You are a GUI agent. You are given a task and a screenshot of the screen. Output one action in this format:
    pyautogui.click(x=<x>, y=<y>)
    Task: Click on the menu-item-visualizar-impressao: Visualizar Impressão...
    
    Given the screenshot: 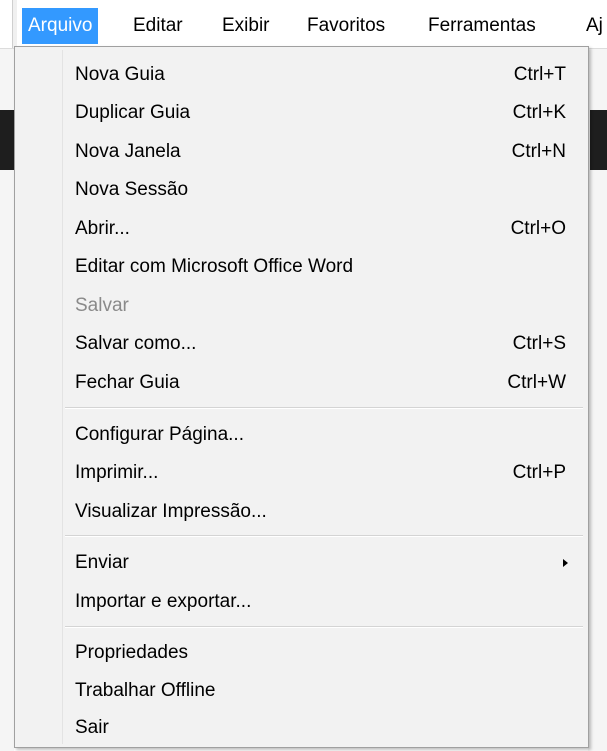 What is the action you would take?
    pyautogui.click(x=301, y=512)
    